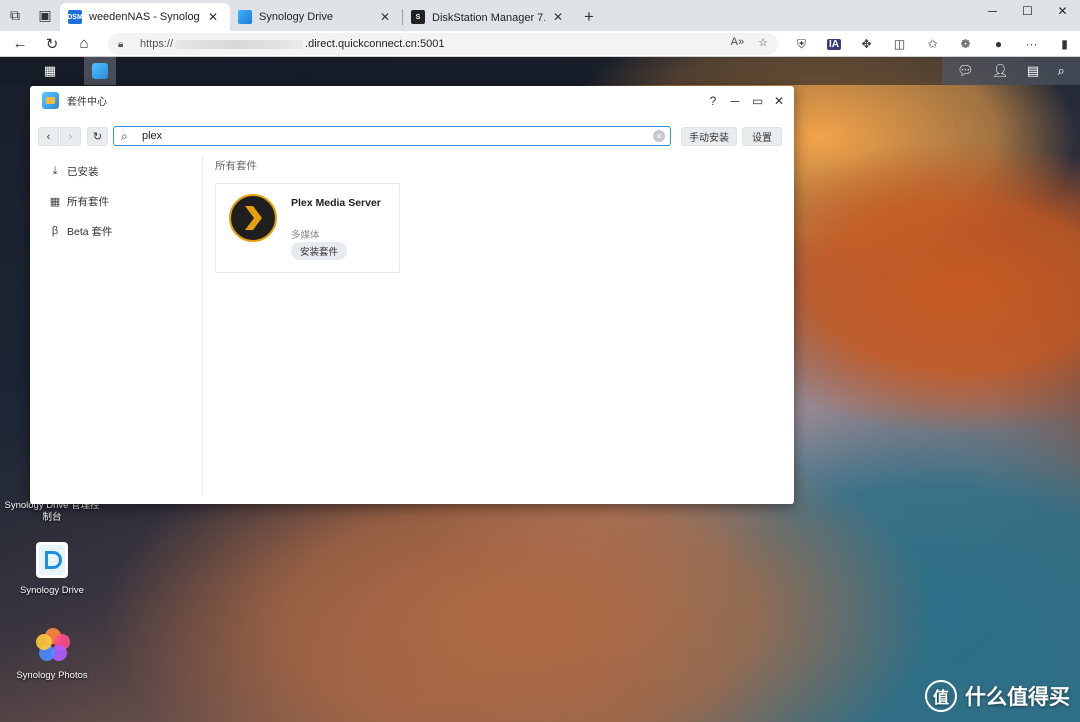 This screenshot has height=722, width=1080. I want to click on package-category: 多媒体, so click(305, 235).